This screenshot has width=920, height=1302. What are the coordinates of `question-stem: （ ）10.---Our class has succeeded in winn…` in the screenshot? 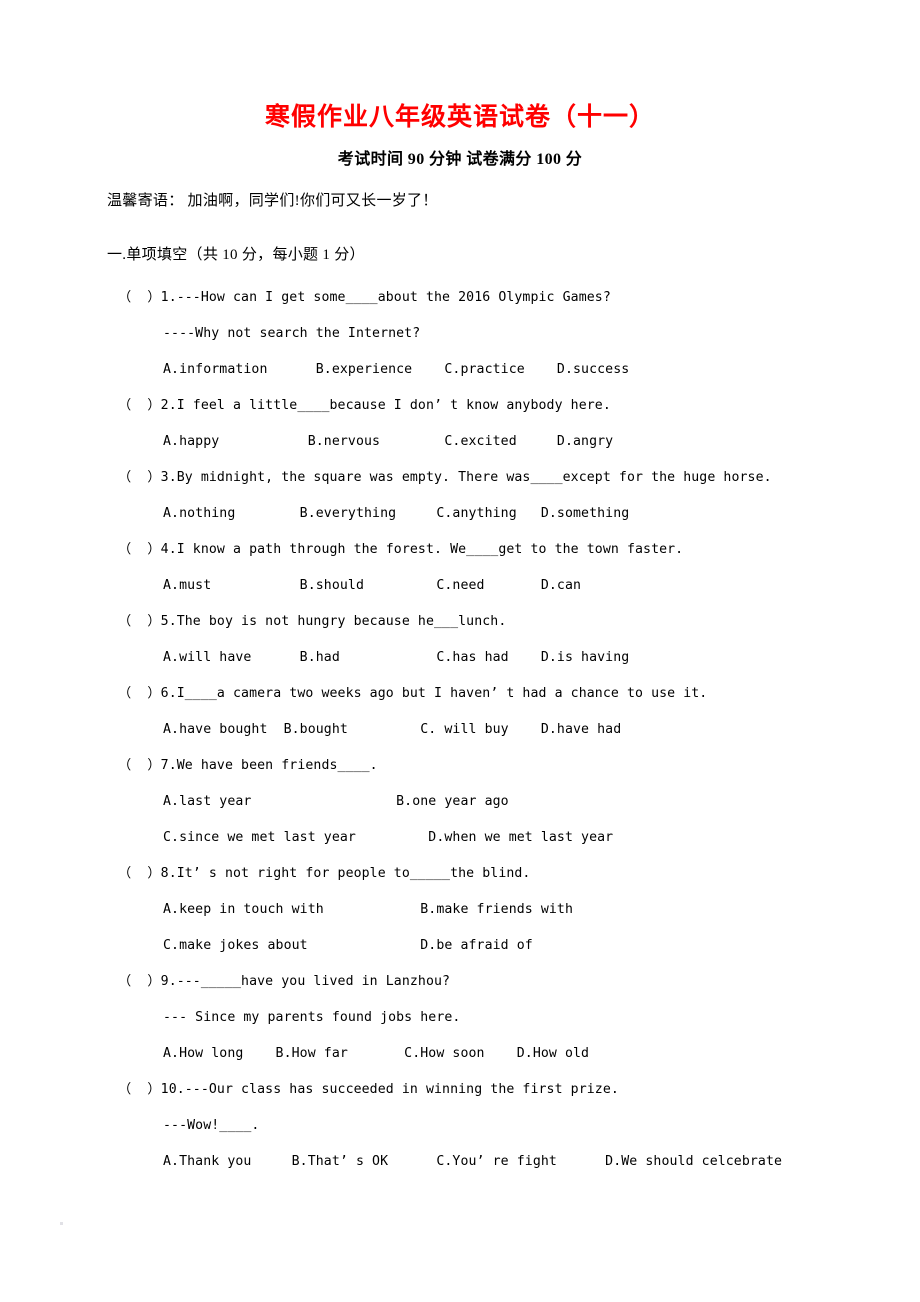 It's located at (368, 1089).